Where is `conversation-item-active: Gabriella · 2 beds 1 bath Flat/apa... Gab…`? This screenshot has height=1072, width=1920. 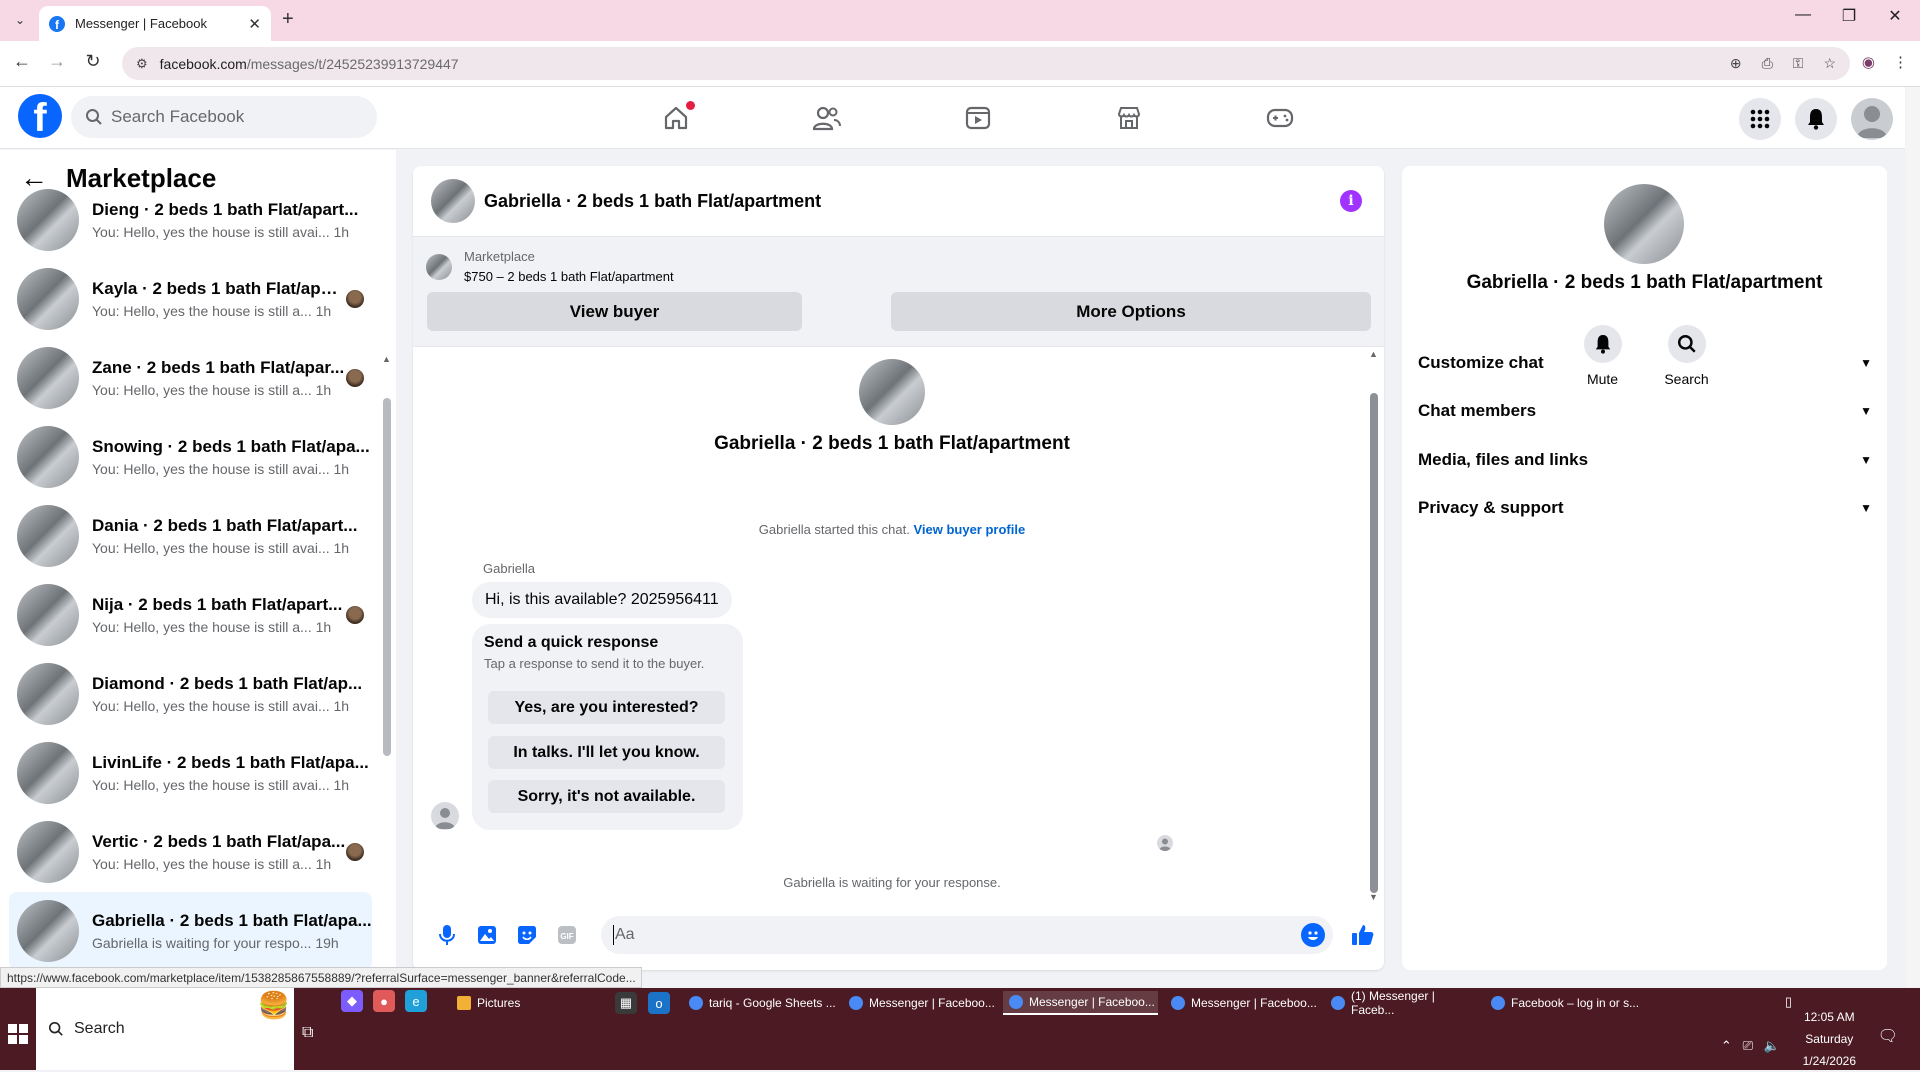
conversation-item-active: Gabriella · 2 beds 1 bath Flat/apa... Gab… is located at coordinates (190, 931).